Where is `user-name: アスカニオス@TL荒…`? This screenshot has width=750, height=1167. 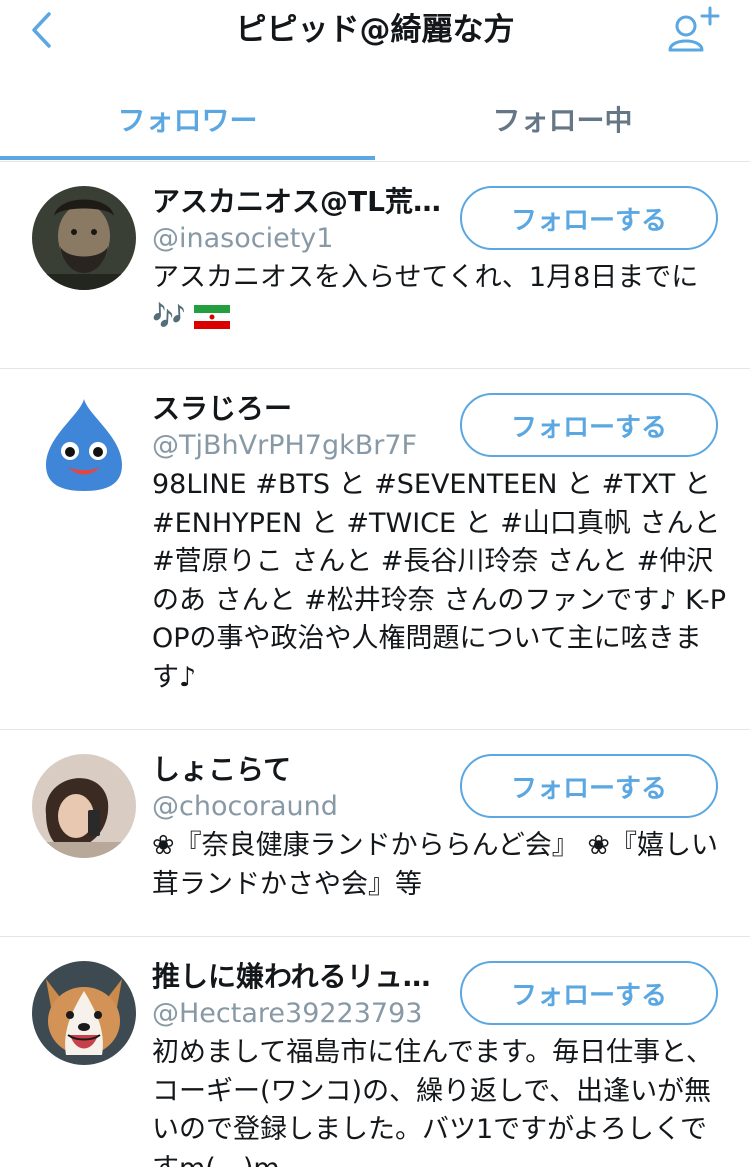 user-name: アスカニオス@TL荒… is located at coordinates (300, 202).